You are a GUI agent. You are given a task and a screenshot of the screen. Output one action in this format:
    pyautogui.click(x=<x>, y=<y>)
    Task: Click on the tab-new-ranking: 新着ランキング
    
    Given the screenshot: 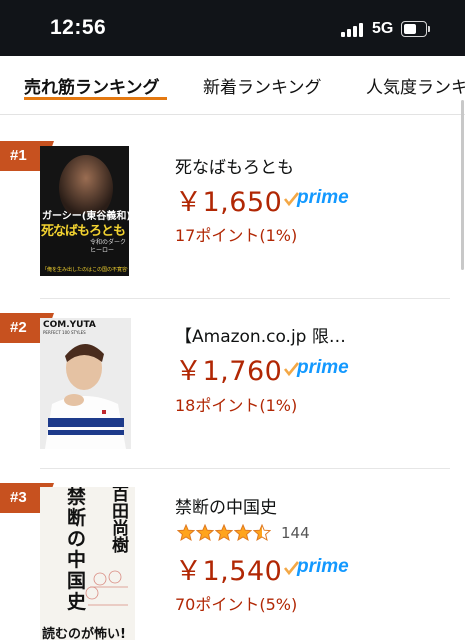 What is the action you would take?
    pyautogui.click(x=262, y=85)
    